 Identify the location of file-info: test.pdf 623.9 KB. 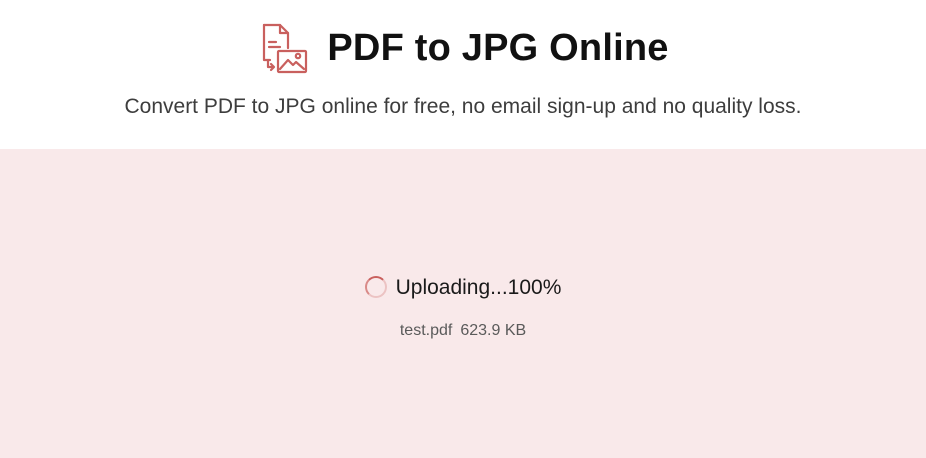
(463, 331).